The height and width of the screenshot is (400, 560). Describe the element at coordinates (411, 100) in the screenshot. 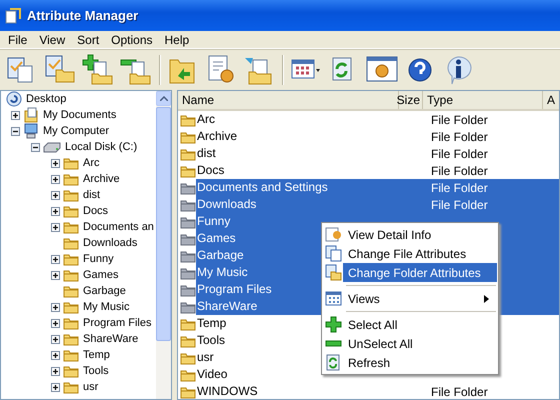

I see `column-header: Size` at that location.